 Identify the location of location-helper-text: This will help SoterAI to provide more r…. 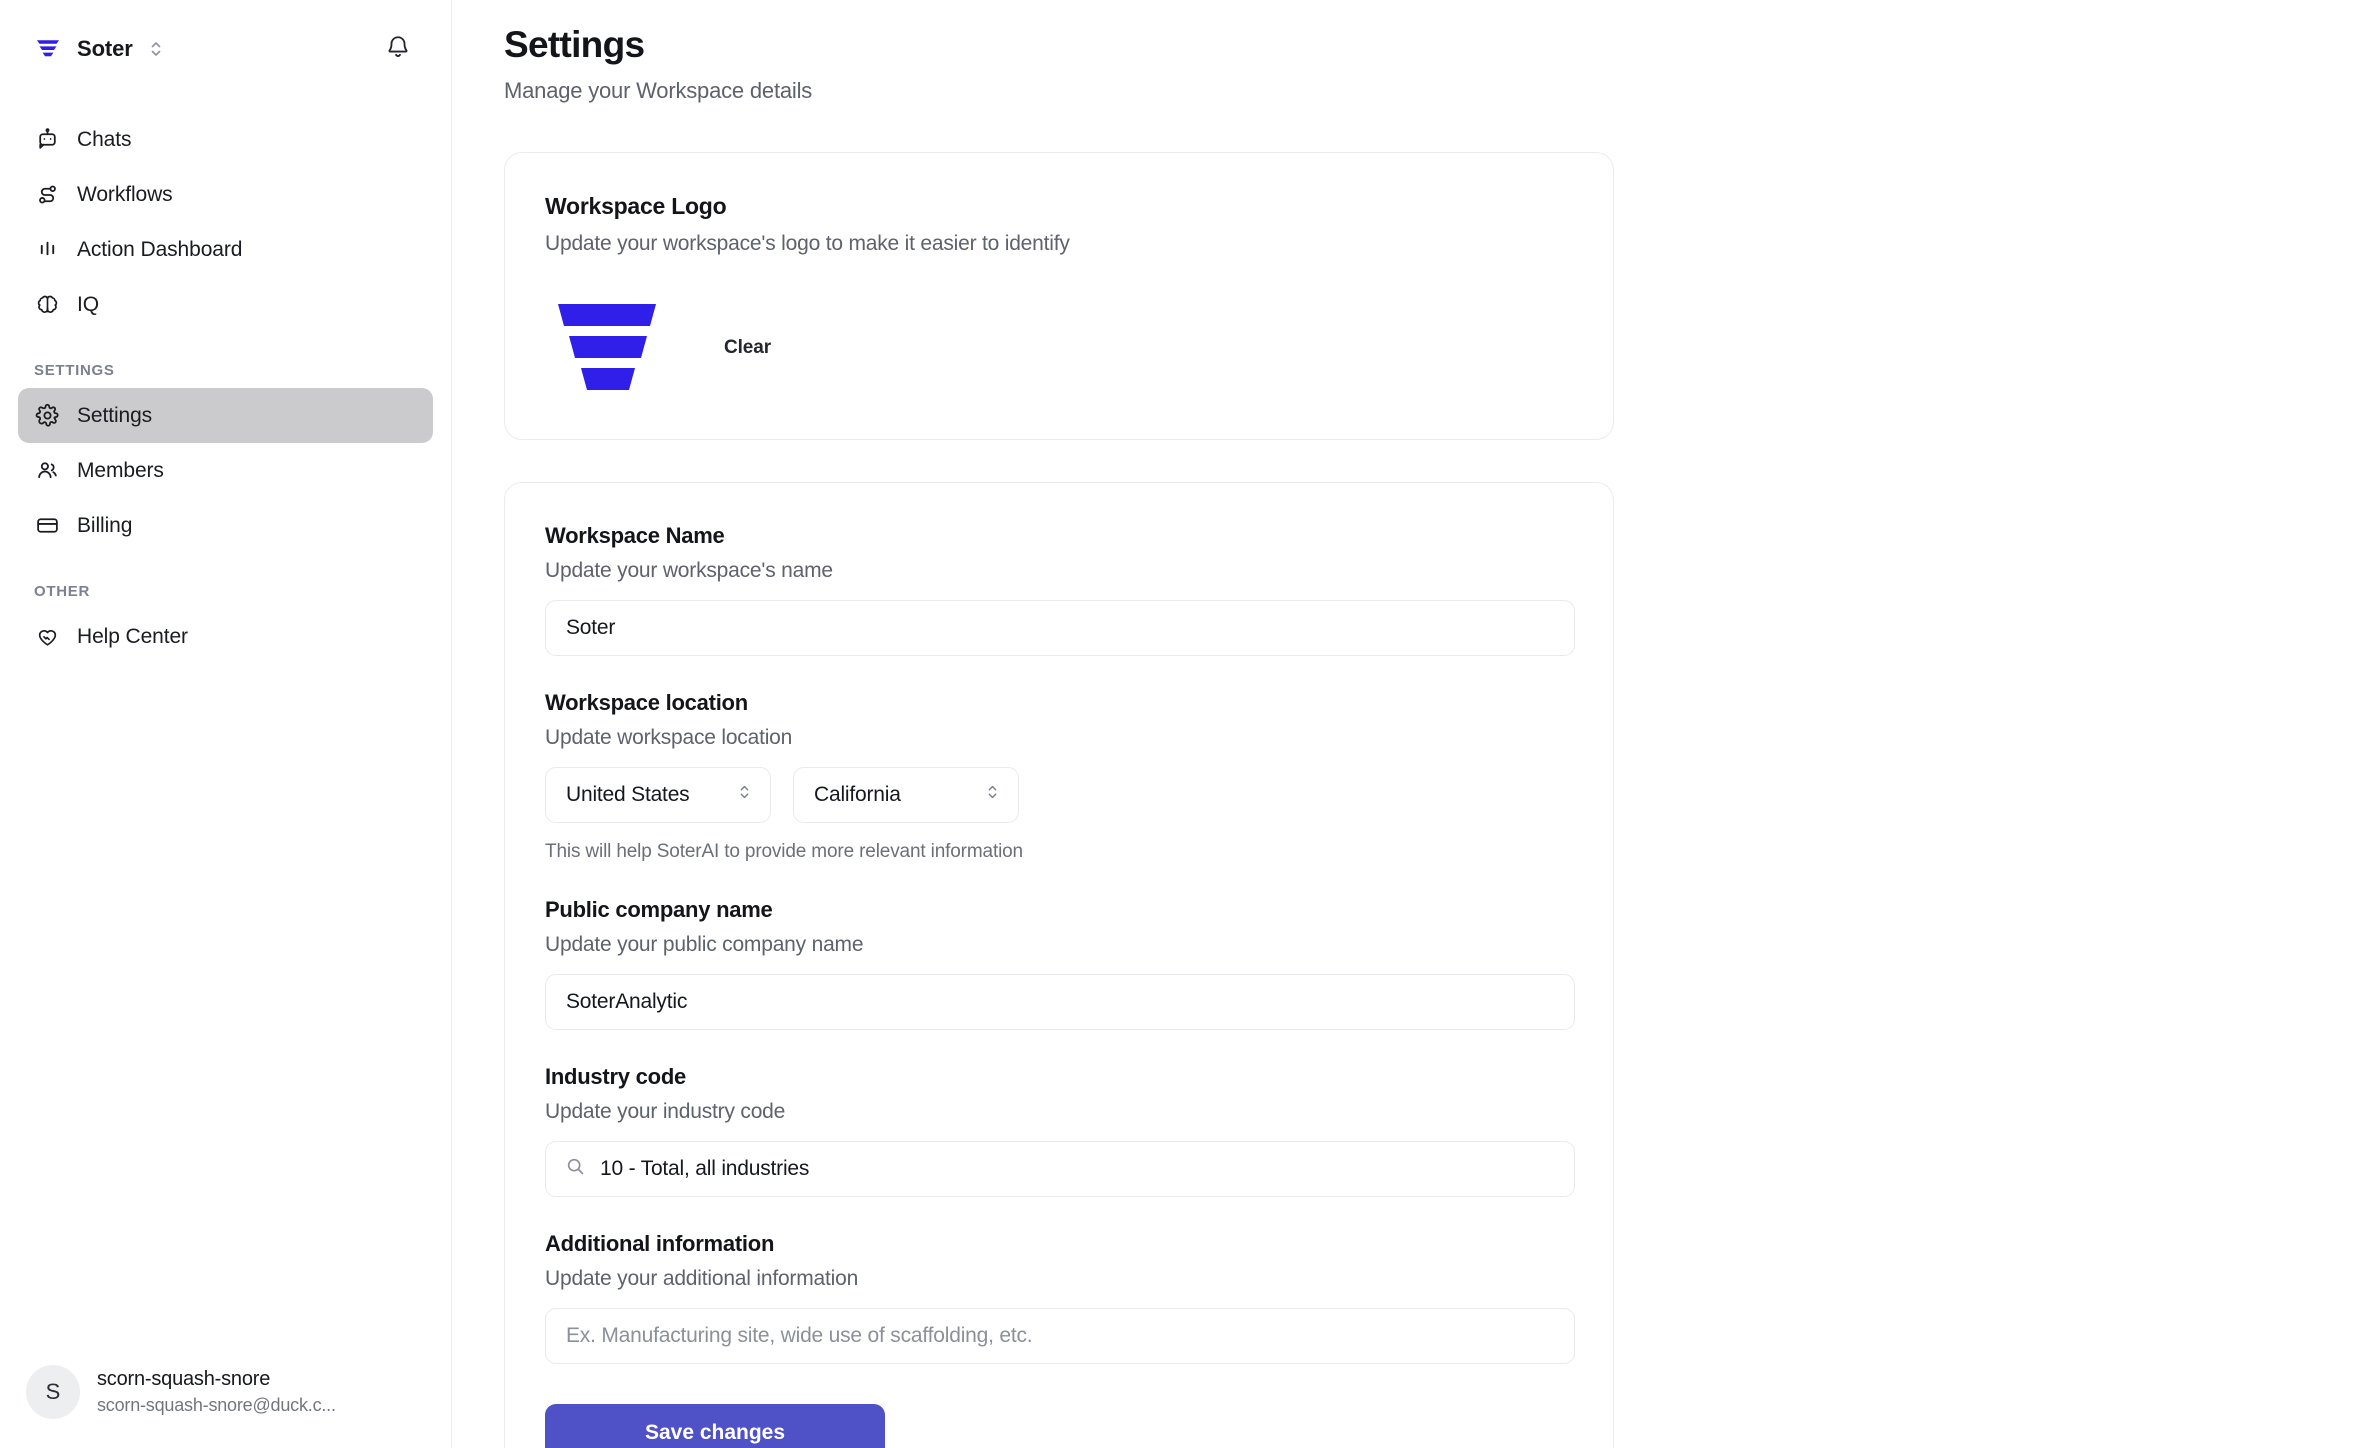
(784, 852).